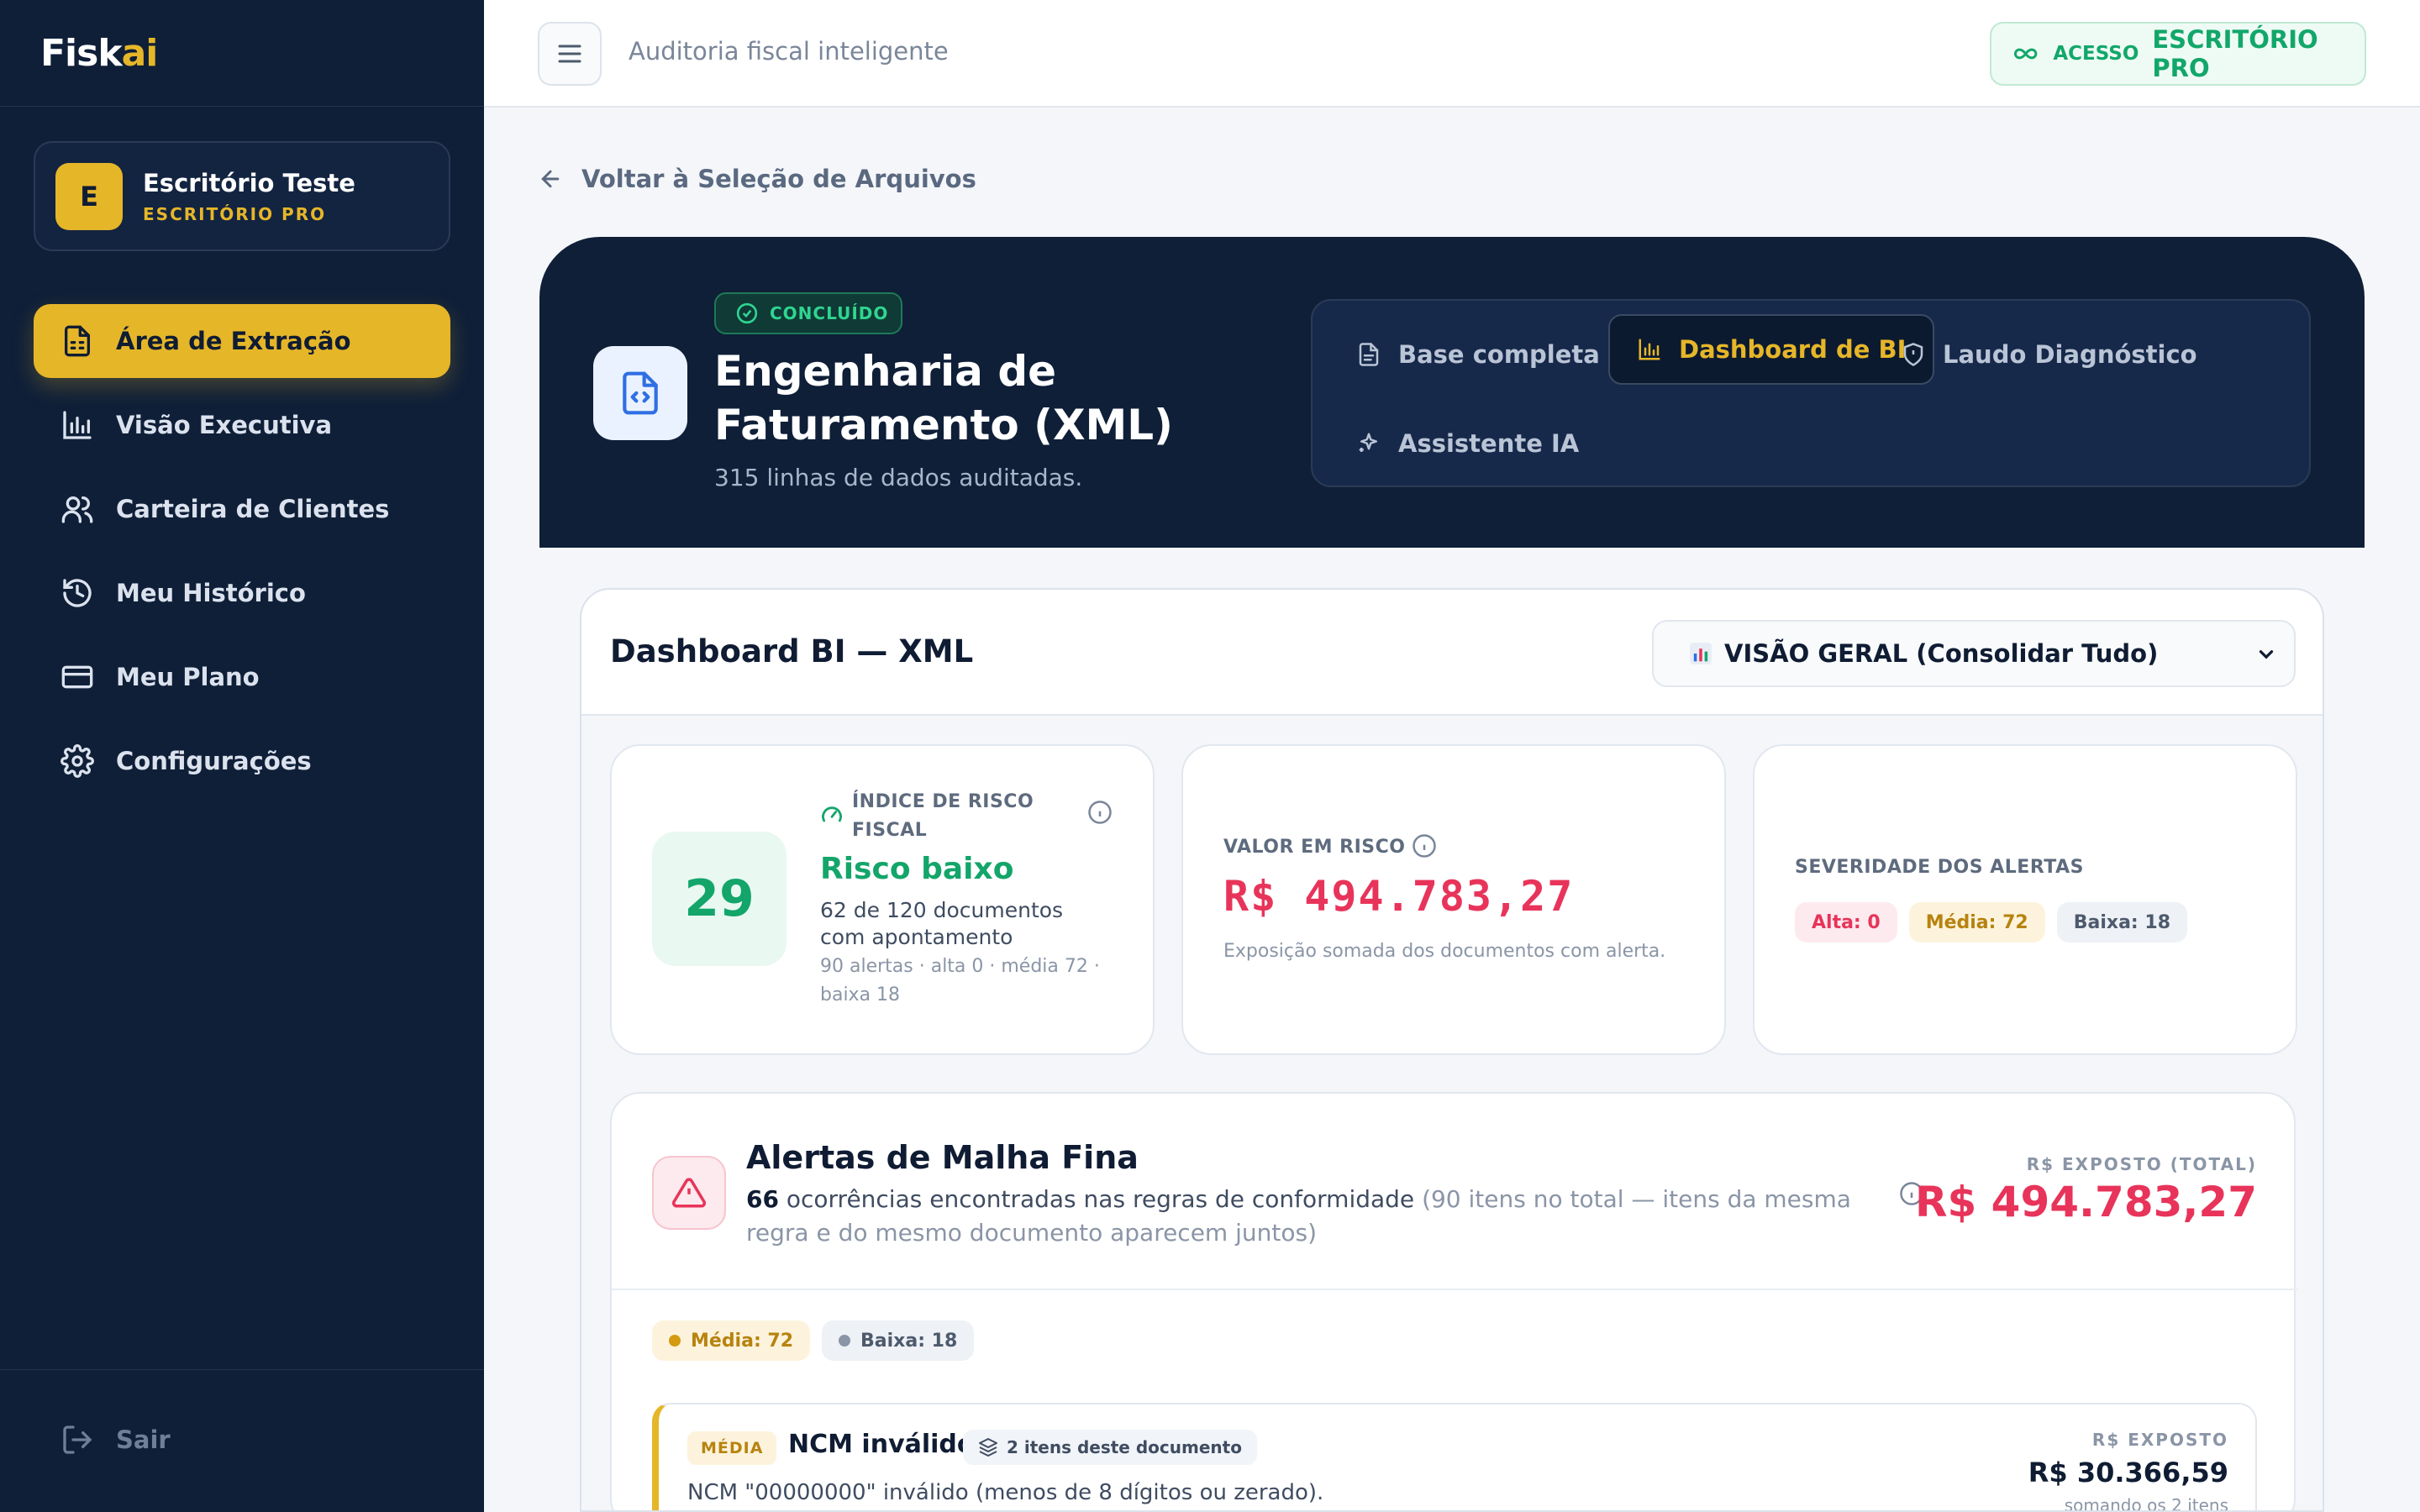  What do you see at coordinates (2267, 654) in the screenshot?
I see `chevron-down-icon` at bounding box center [2267, 654].